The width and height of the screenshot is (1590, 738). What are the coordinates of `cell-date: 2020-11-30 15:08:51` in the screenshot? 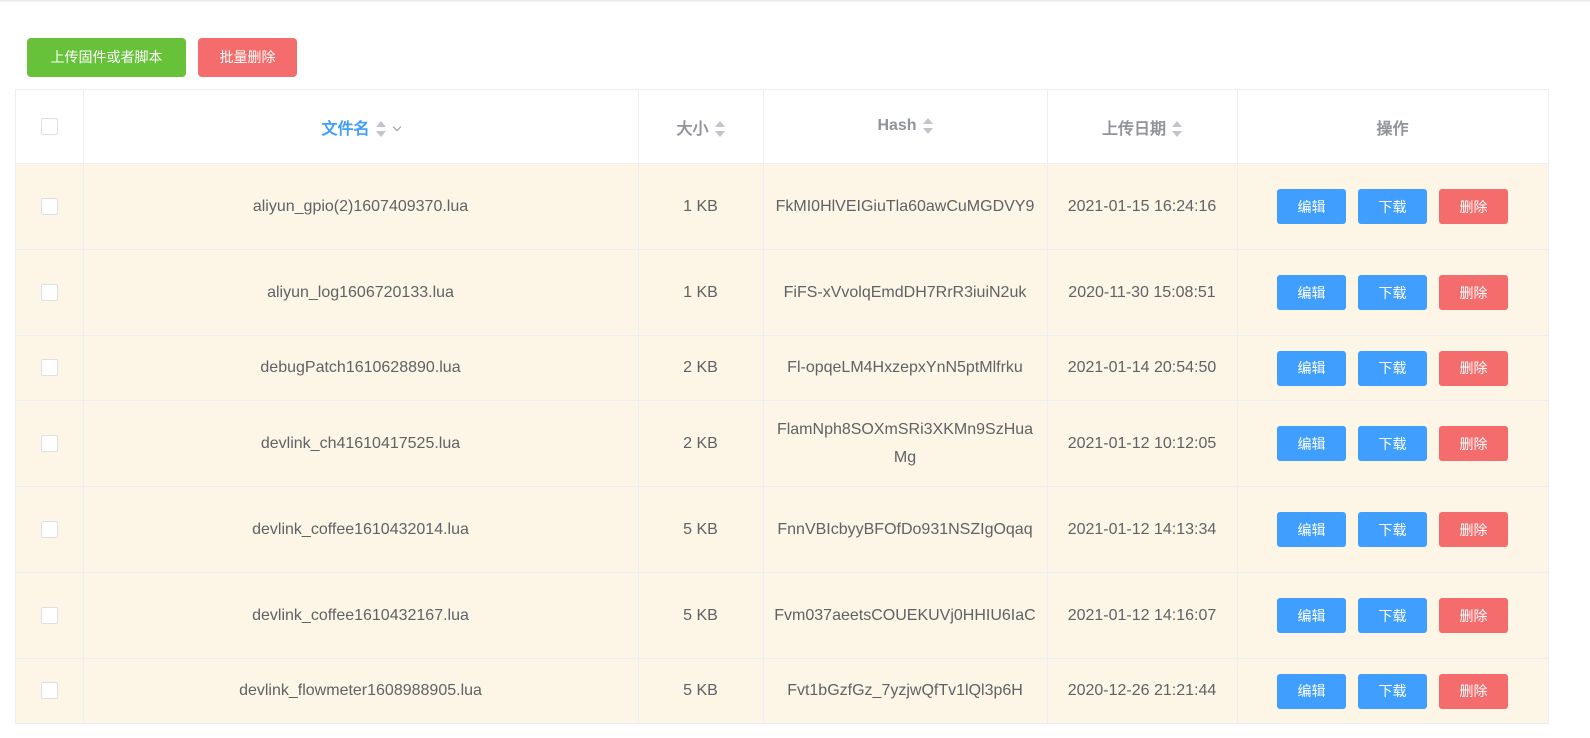 It's located at (1142, 292).